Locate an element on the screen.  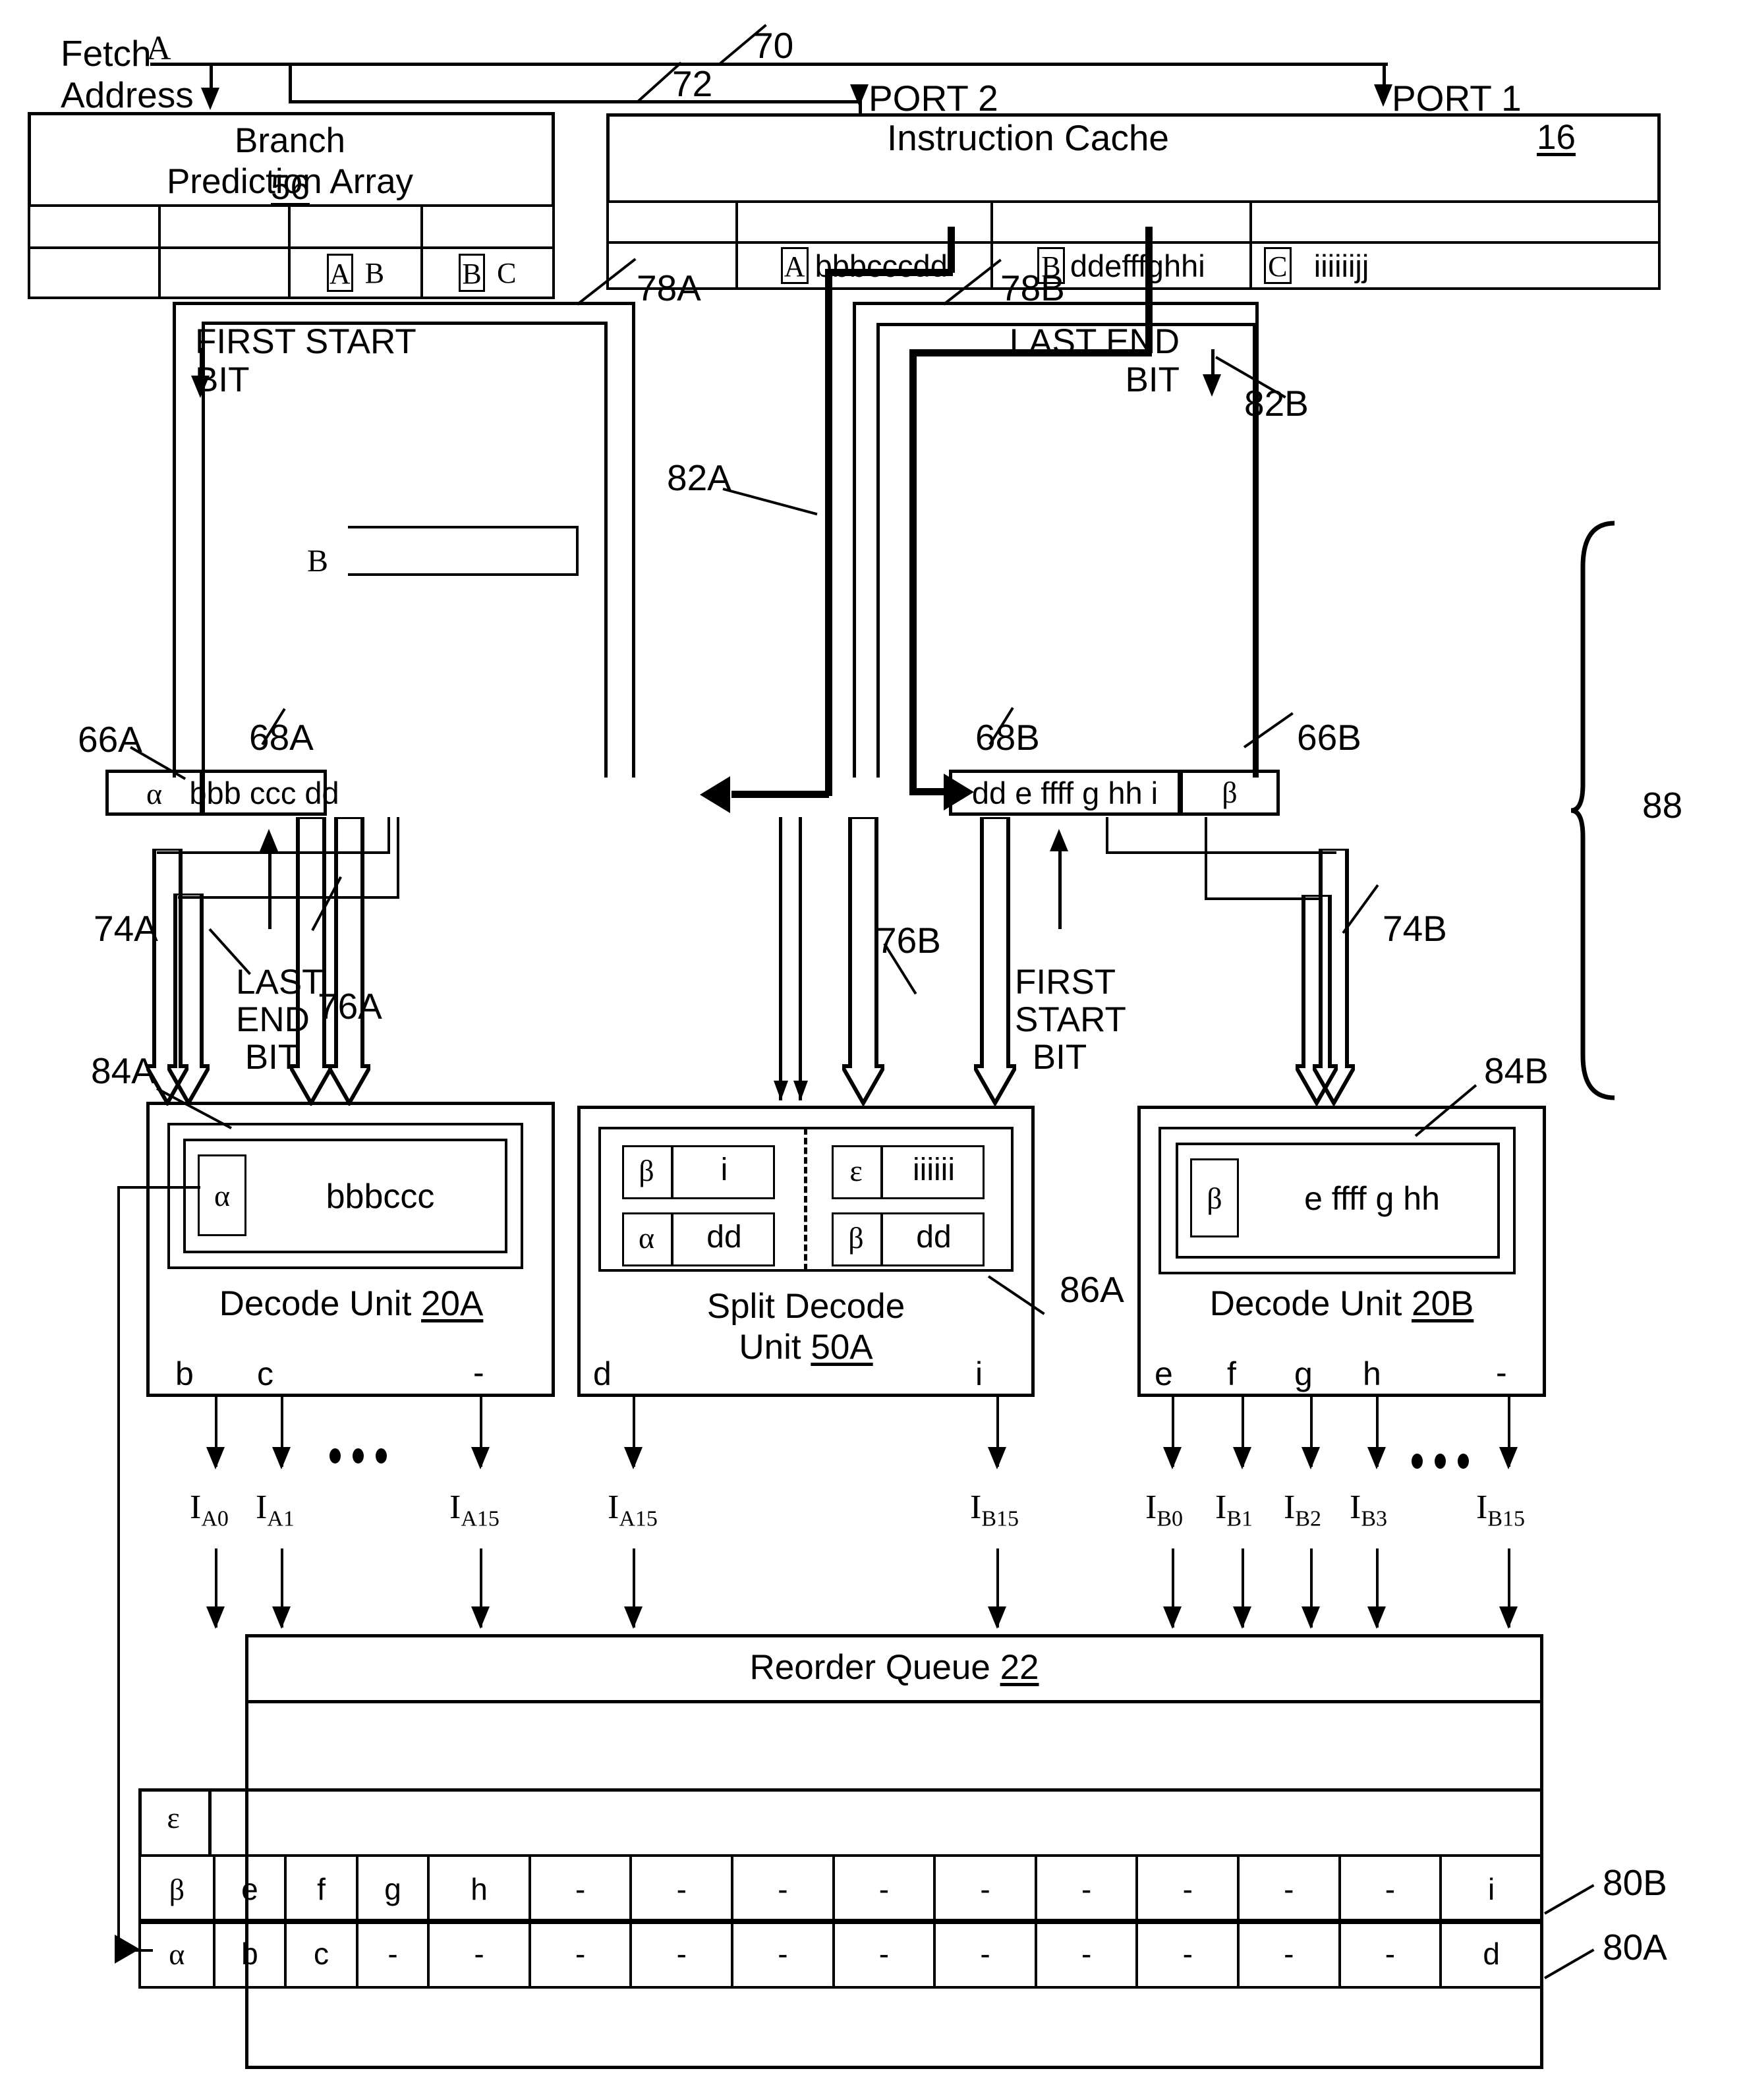
signal-IB3: IB3 is located at coordinates (1369, 1510).